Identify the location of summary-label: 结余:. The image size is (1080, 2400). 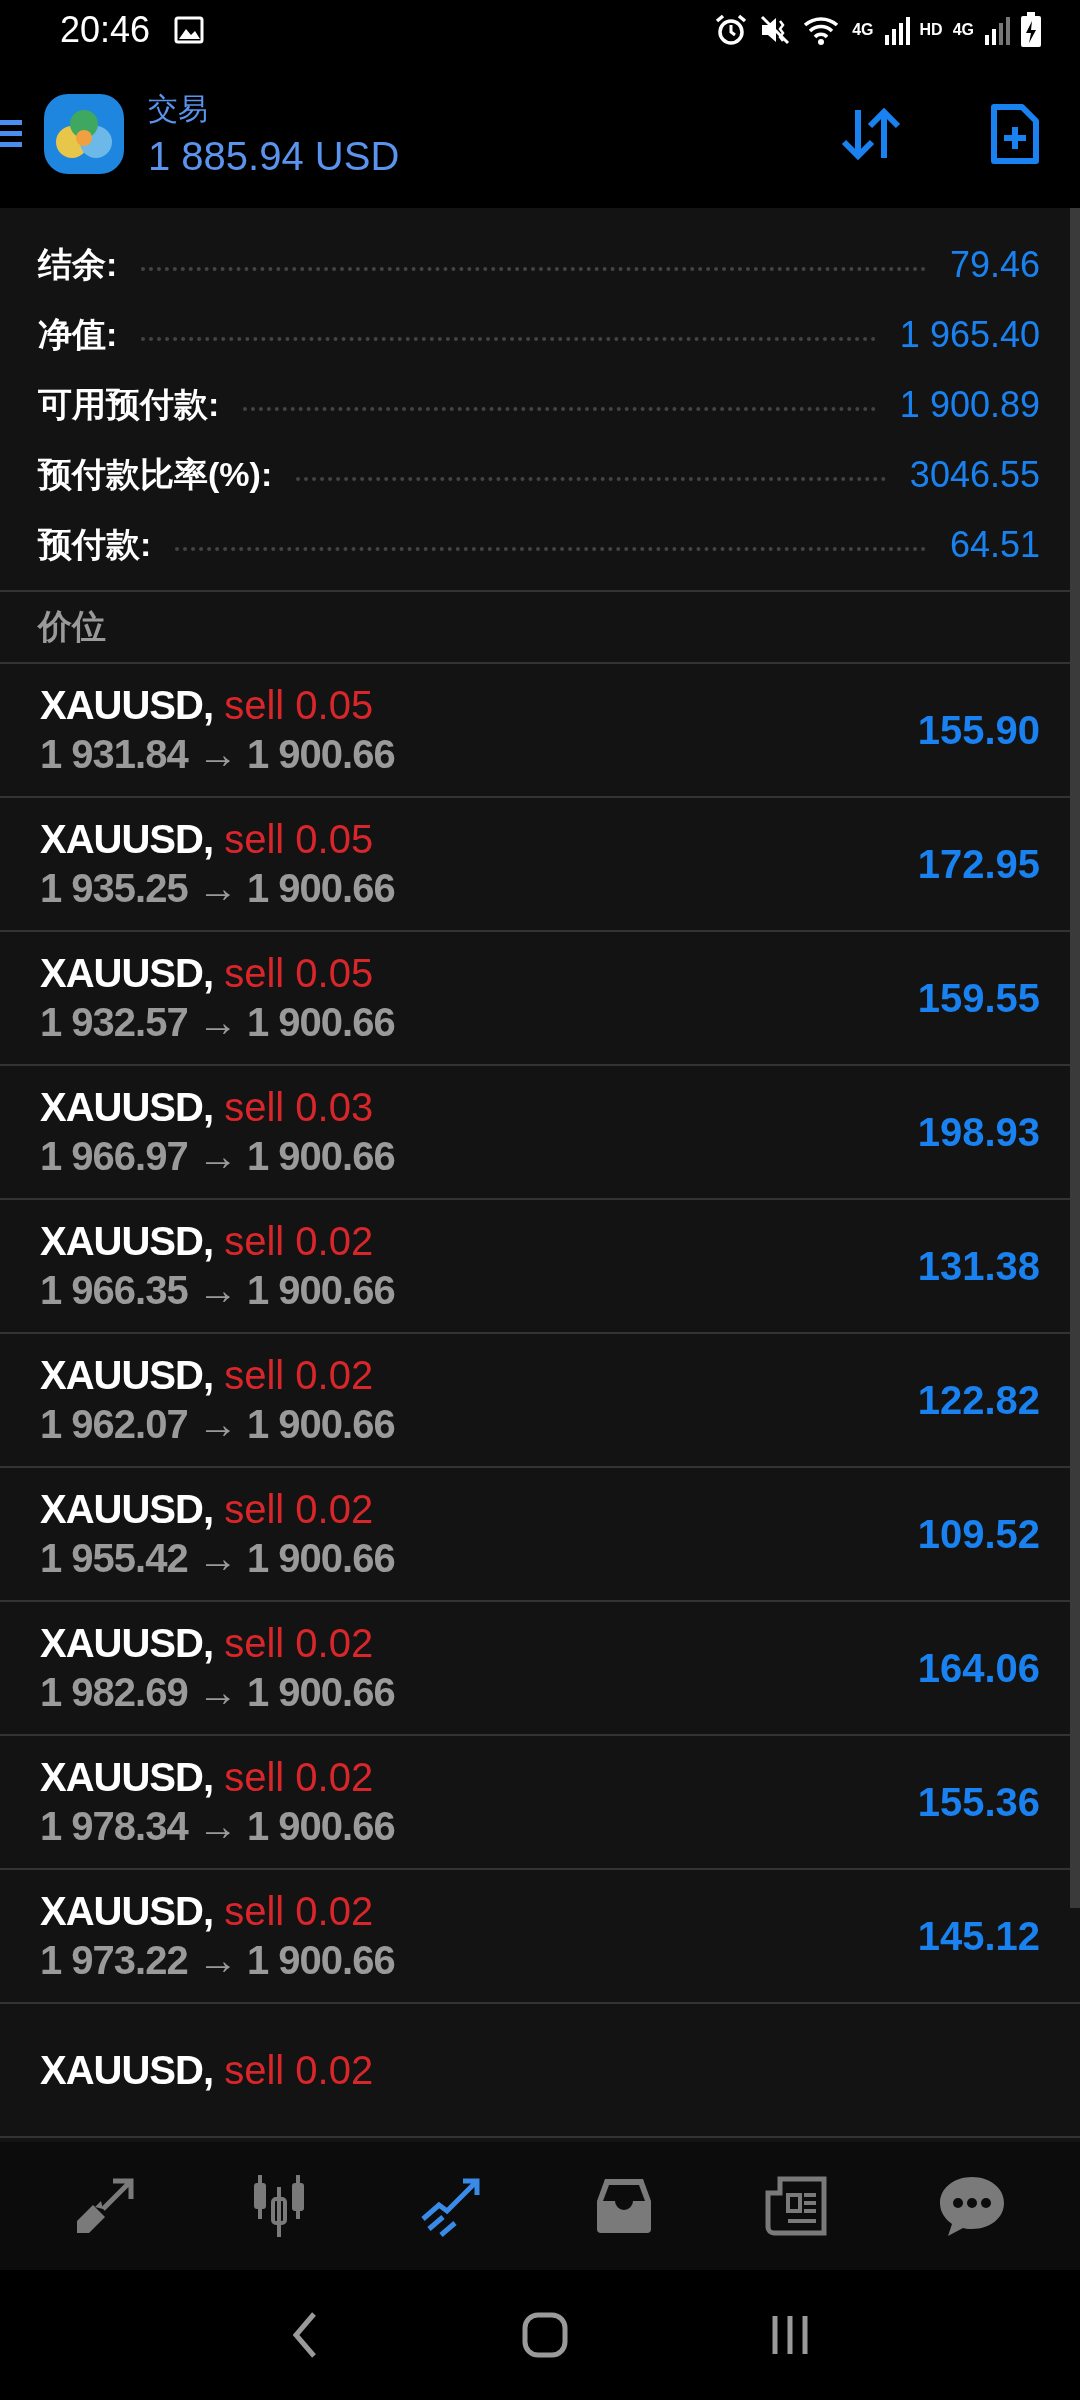
(78, 264).